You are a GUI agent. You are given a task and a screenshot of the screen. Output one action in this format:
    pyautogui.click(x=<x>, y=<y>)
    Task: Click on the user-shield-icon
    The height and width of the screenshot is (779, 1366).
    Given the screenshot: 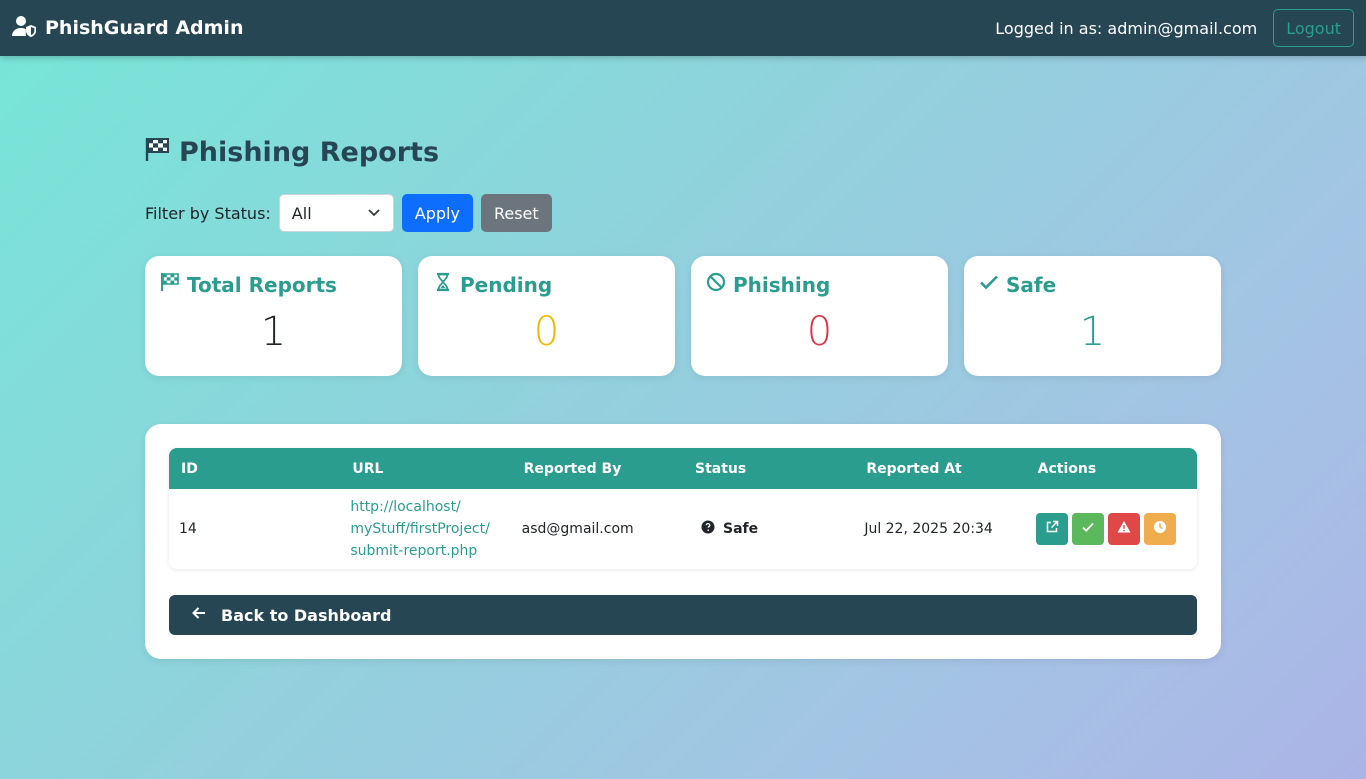 What is the action you would take?
    pyautogui.click(x=24, y=28)
    